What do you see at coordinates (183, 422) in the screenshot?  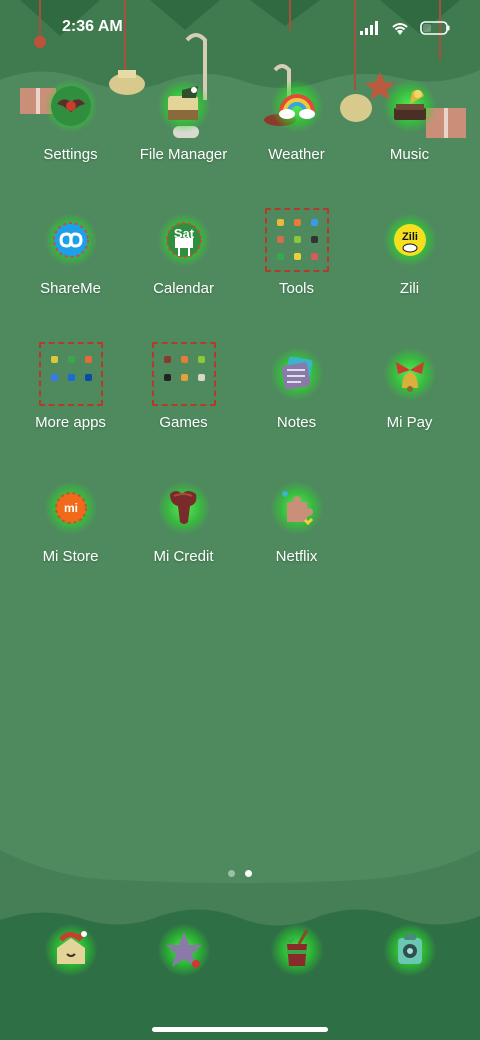 I see `app-label: Games` at bounding box center [183, 422].